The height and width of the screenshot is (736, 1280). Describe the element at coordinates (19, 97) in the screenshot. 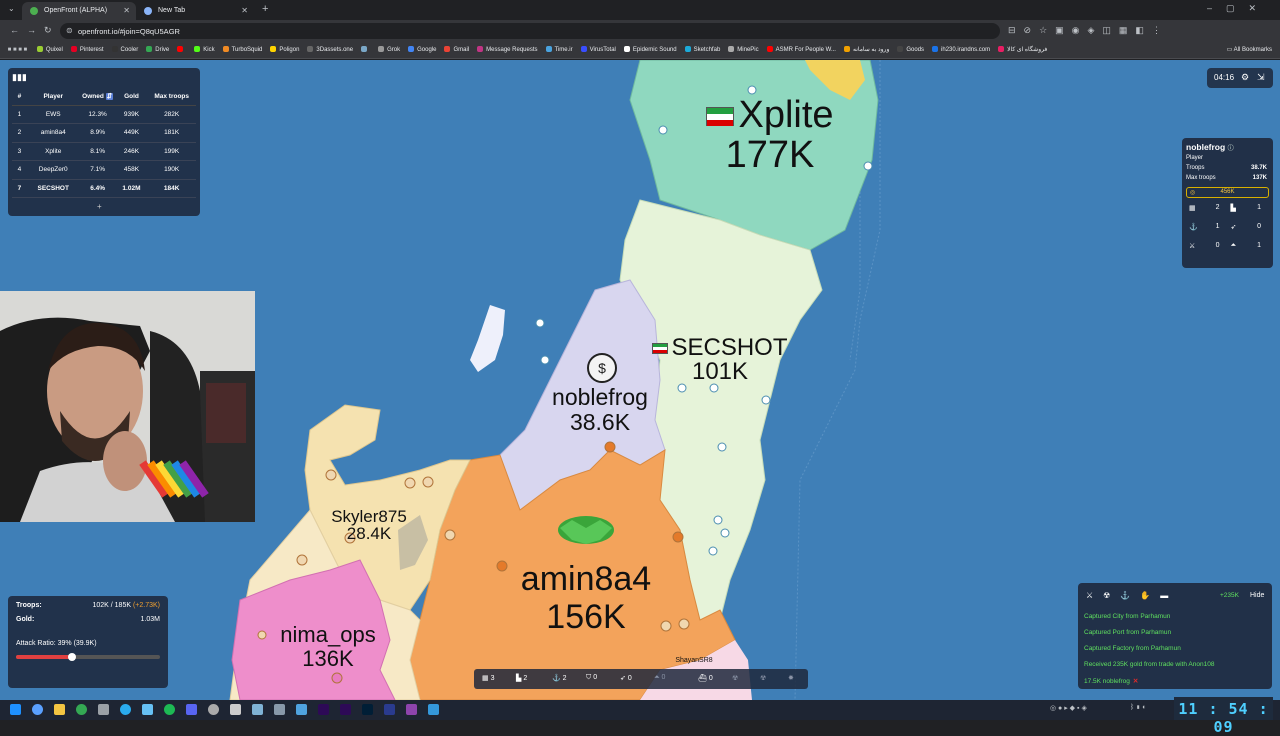

I see `column-rank: #` at that location.